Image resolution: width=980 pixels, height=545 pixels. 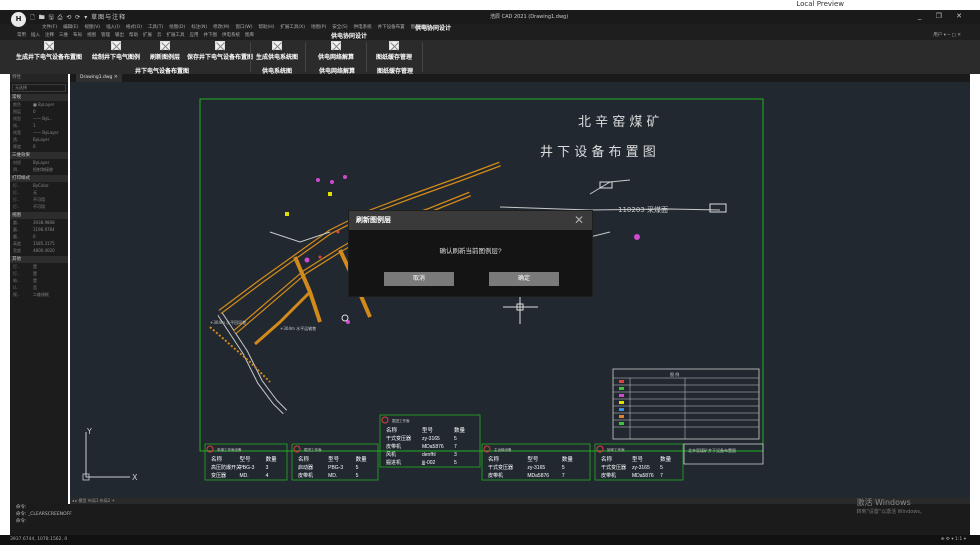 What do you see at coordinates (39, 155) in the screenshot?
I see `properties-section-header: 三维效果` at bounding box center [39, 155].